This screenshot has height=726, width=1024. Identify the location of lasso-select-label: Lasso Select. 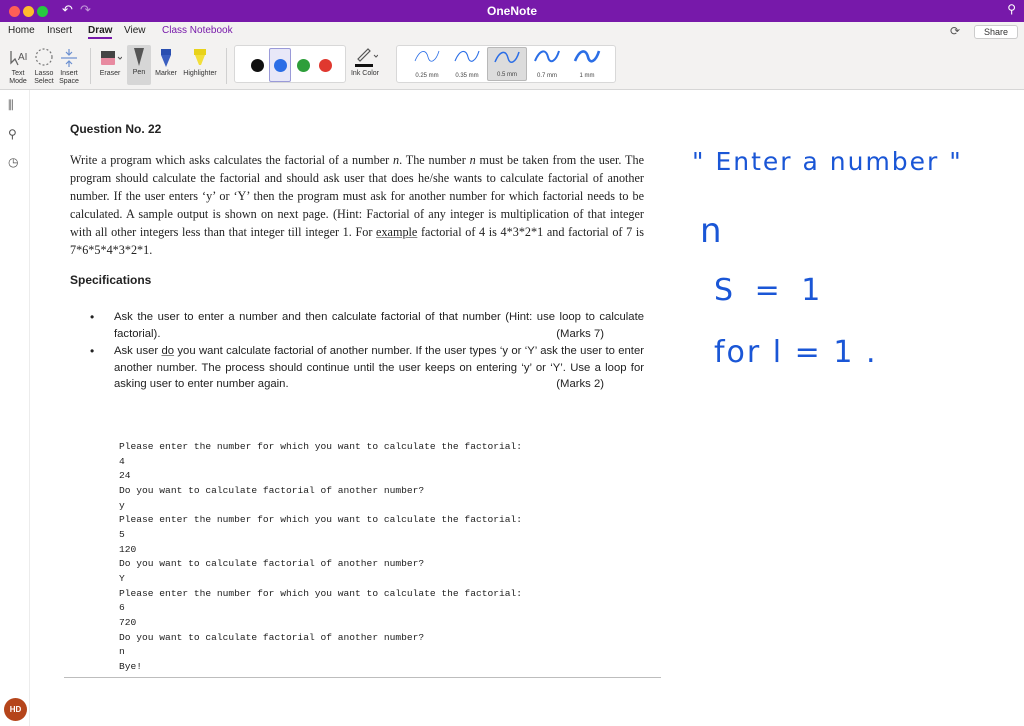
(44, 77).